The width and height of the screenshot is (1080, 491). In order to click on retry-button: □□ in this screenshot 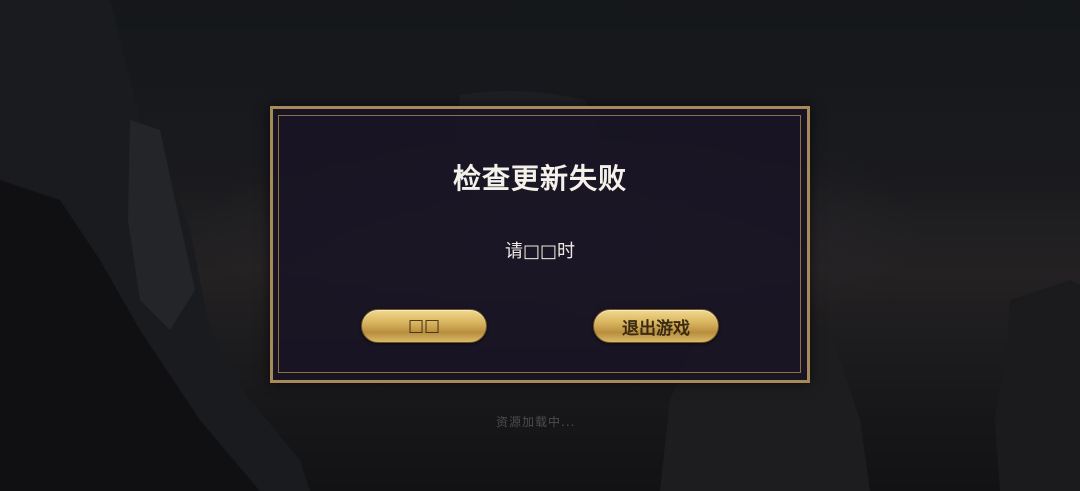, I will do `click(424, 326)`.